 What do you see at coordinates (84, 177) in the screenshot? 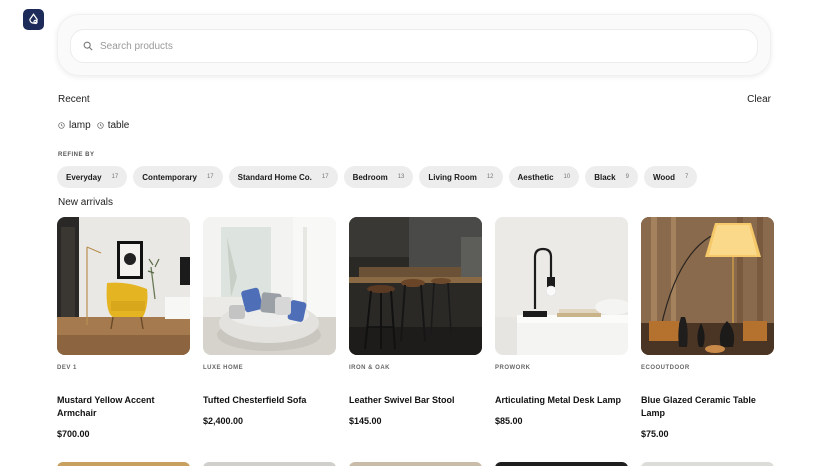
I see `chip-label: Everyday` at bounding box center [84, 177].